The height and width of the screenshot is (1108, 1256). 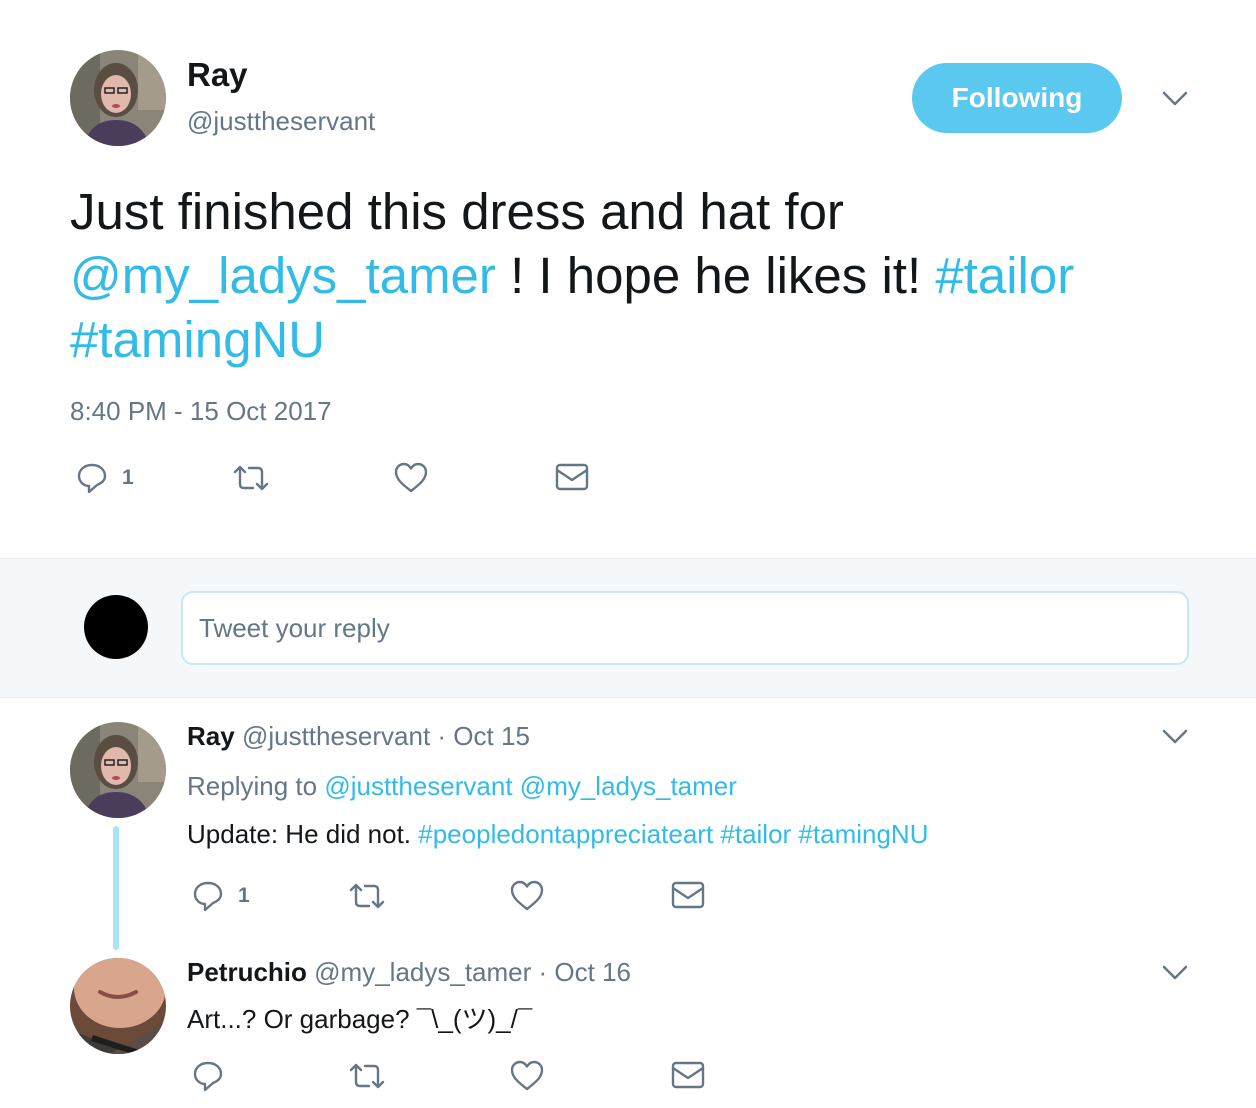 I want to click on replying-to-mentions: @justtheservant @my_ladys_tamer, so click(x=530, y=786).